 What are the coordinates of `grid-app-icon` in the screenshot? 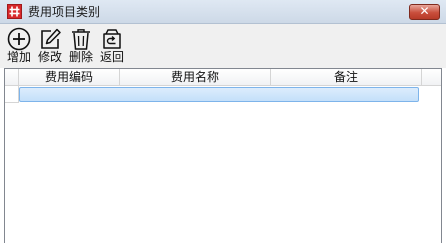 It's located at (14, 11).